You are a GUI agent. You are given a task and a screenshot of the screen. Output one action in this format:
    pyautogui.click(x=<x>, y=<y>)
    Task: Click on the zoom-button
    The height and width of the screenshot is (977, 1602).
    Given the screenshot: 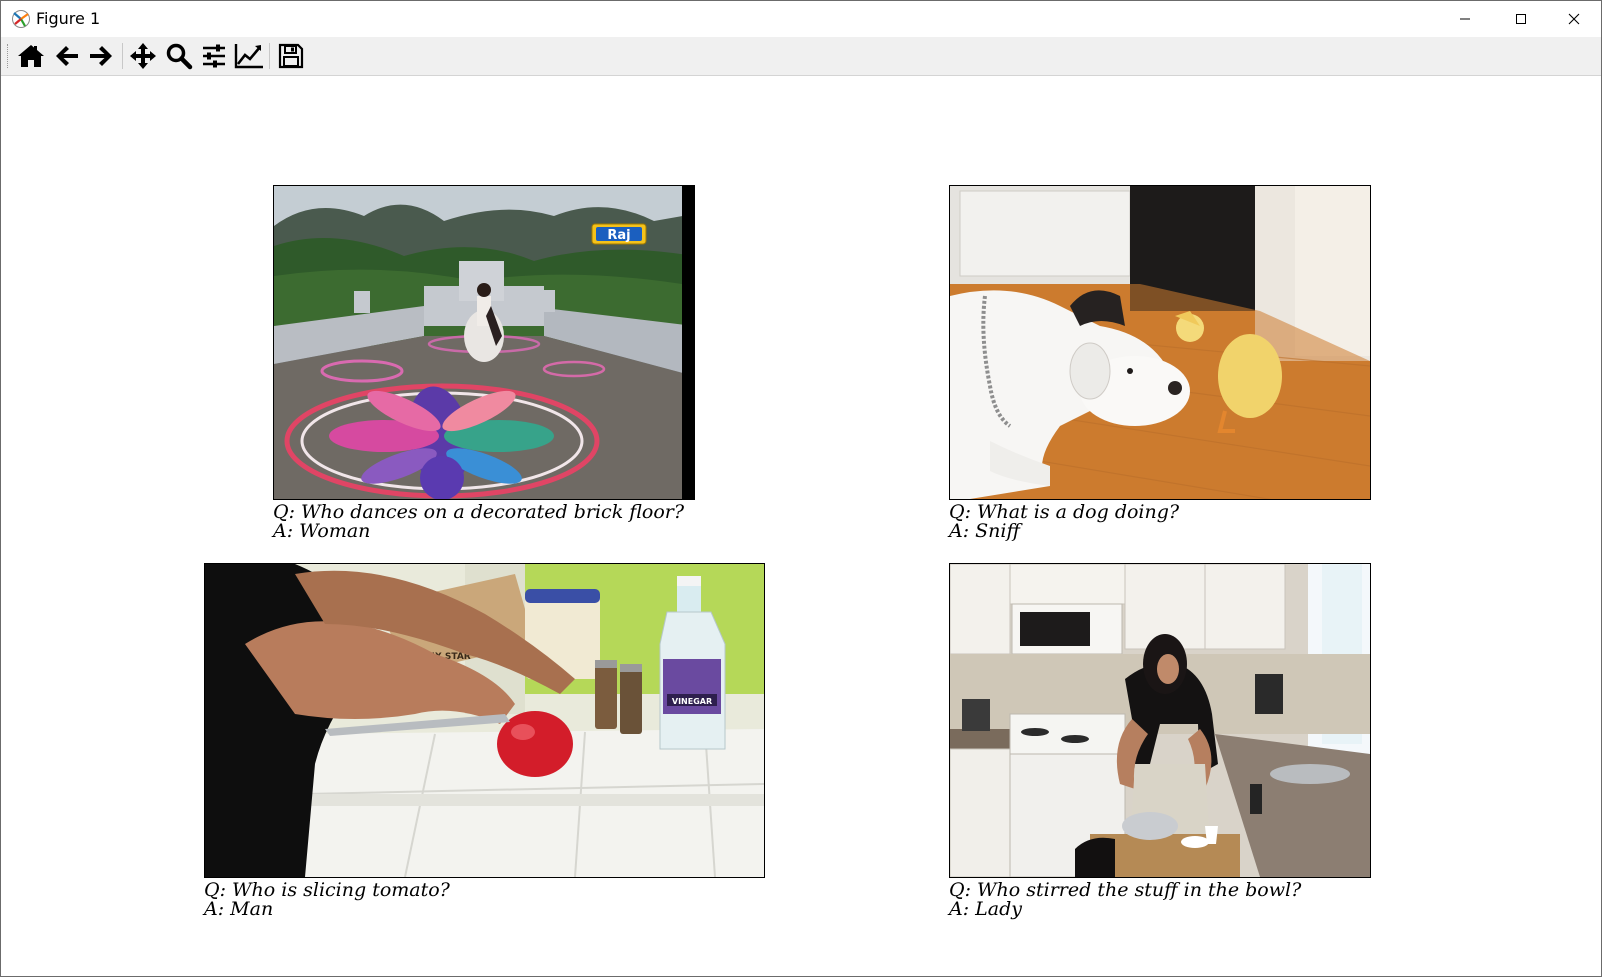 What is the action you would take?
    pyautogui.click(x=179, y=56)
    